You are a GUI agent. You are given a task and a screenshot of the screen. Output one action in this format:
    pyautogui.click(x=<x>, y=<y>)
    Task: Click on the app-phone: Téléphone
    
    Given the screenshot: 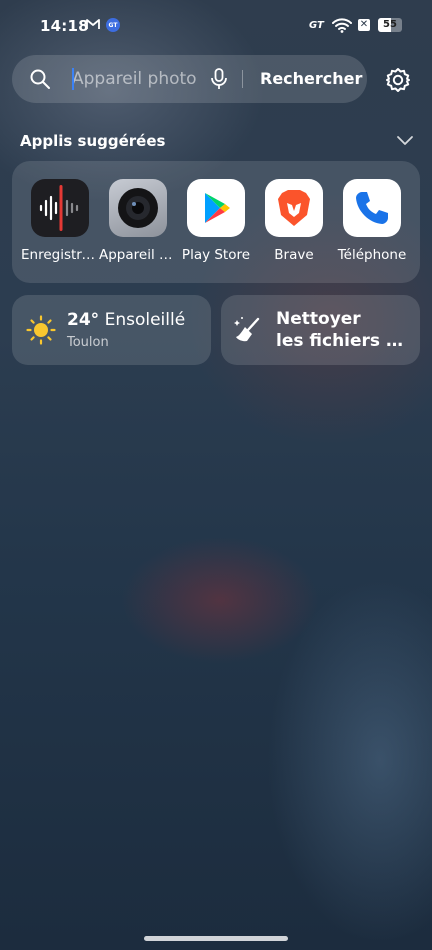 What is the action you would take?
    pyautogui.click(x=372, y=227)
    